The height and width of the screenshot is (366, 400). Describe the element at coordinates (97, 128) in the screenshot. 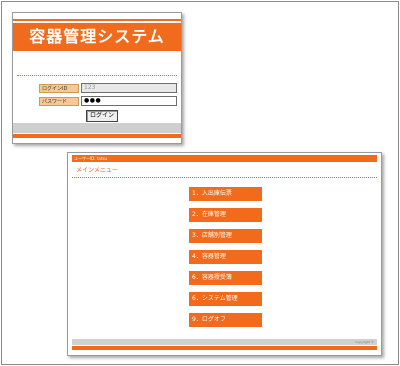

I see `footer-bar` at that location.